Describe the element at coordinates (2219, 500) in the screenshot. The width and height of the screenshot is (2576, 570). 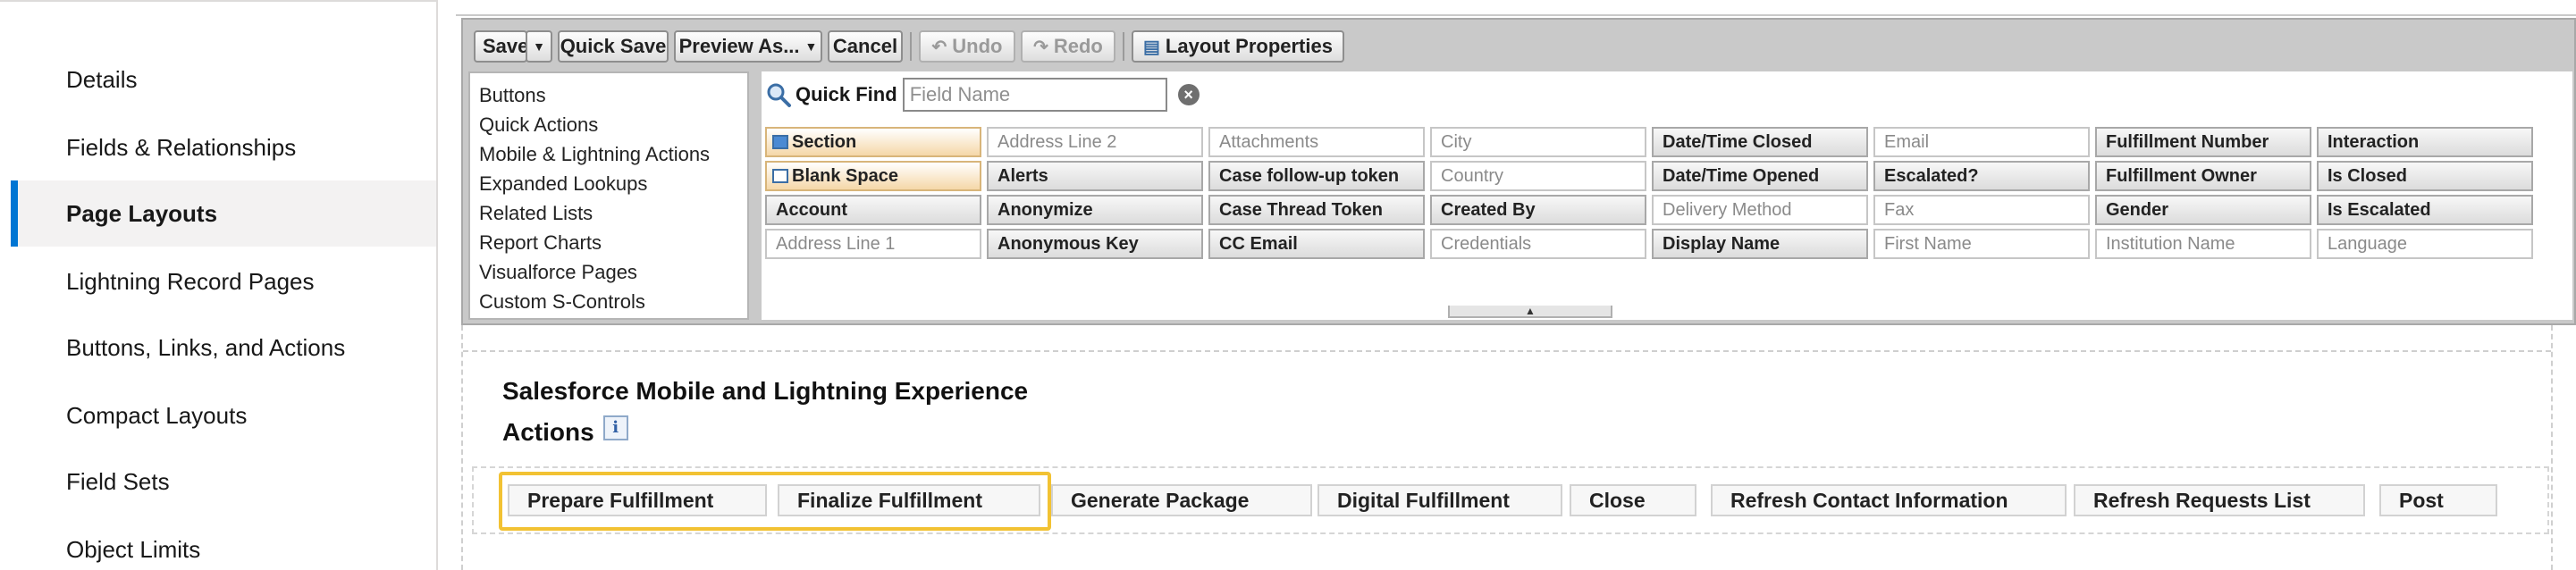
I see `action-refresh-requests-list: Refresh Requests List` at that location.